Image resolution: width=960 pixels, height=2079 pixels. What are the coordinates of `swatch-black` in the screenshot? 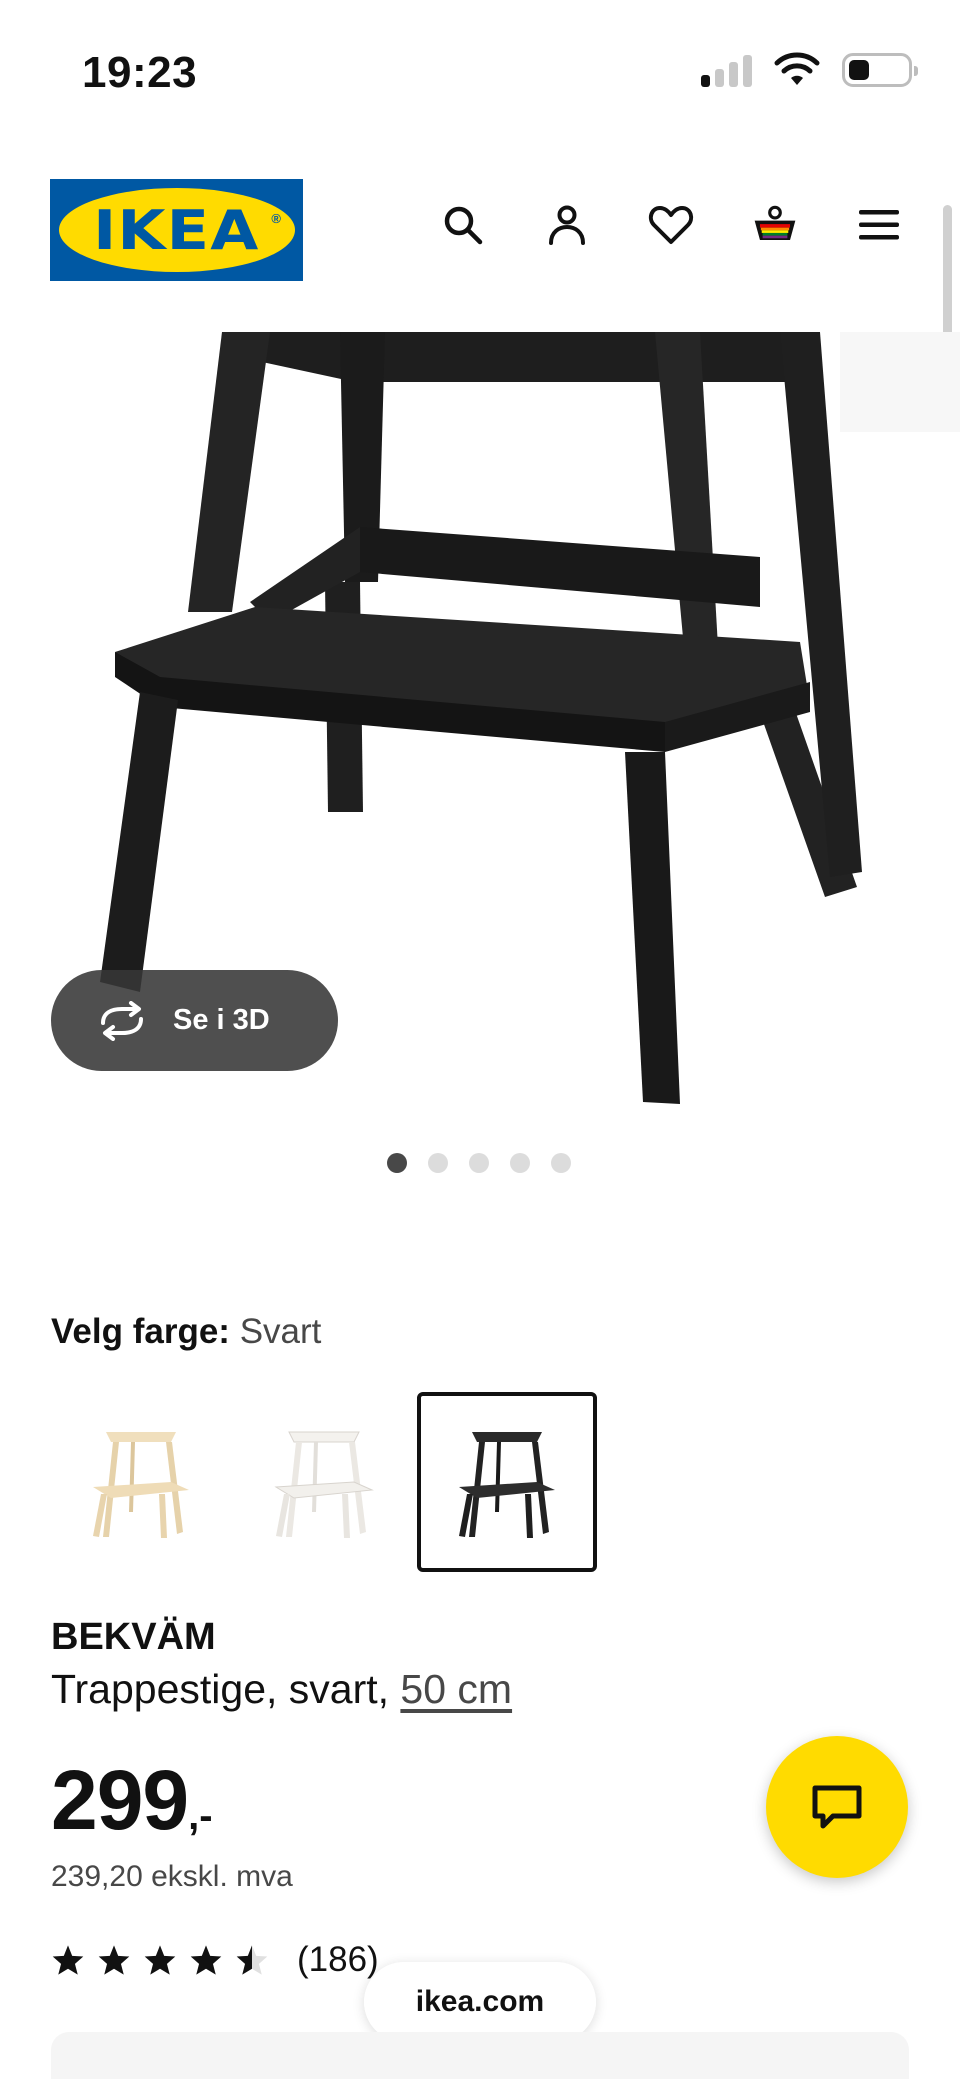 It's located at (507, 1482).